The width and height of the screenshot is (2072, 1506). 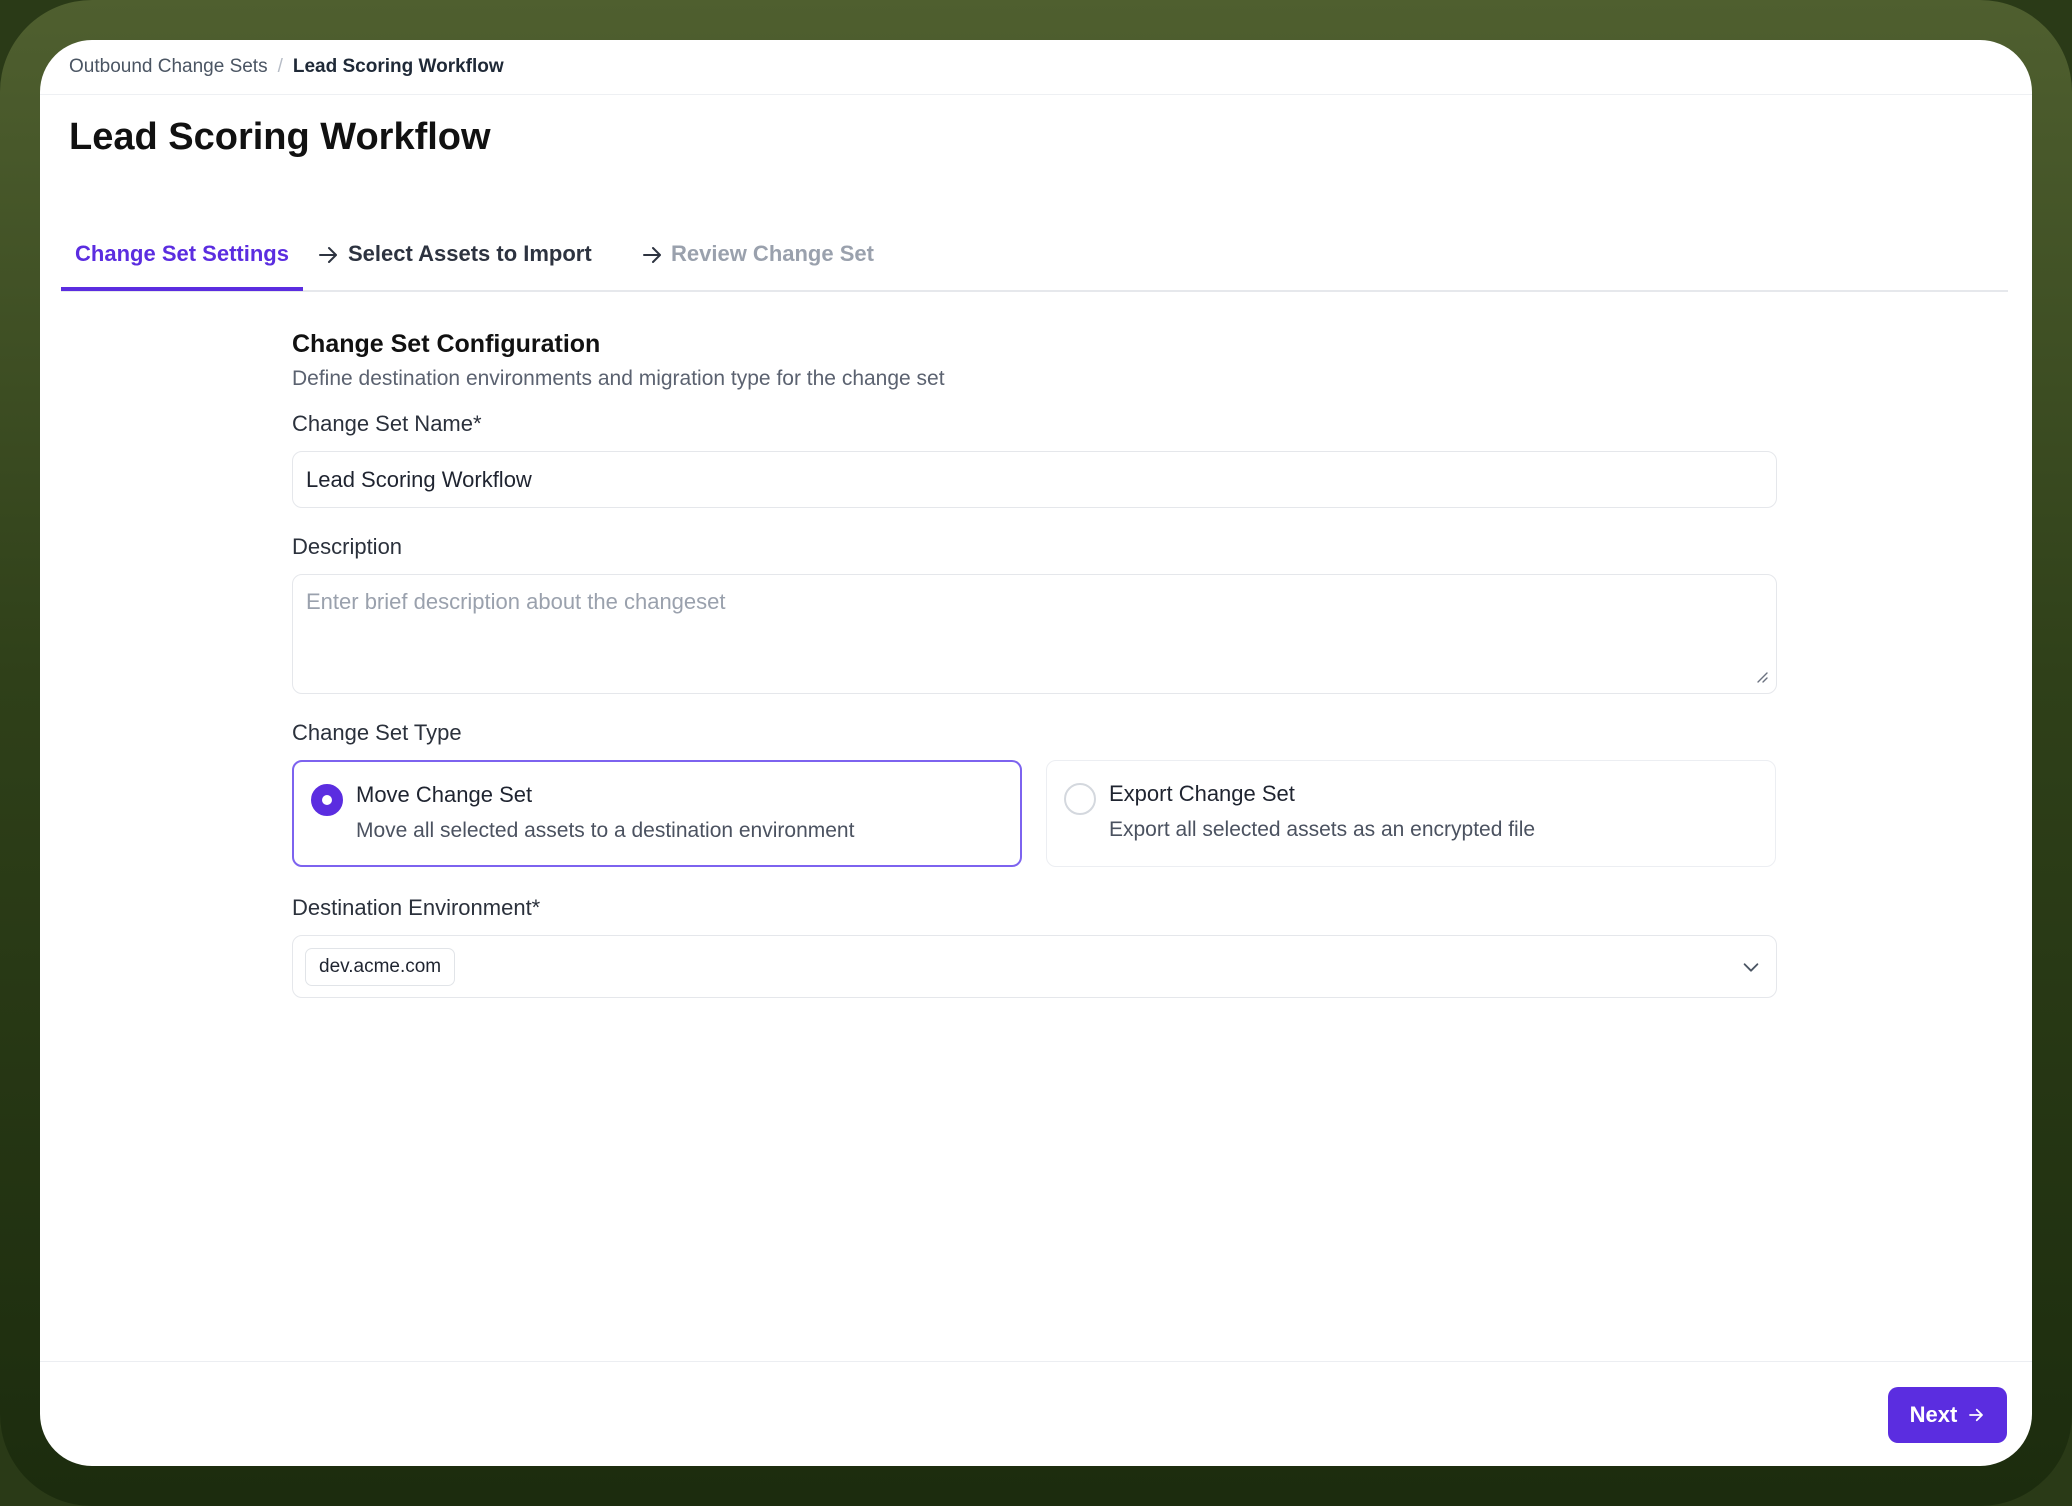 I want to click on description-label: Description, so click(x=347, y=546).